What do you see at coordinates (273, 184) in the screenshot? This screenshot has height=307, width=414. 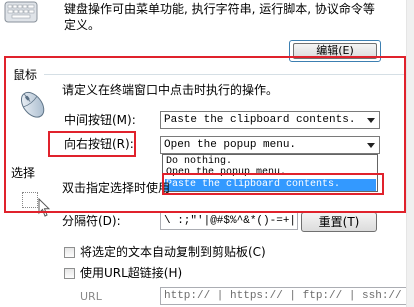 I see `highlight-paste-option` at bounding box center [273, 184].